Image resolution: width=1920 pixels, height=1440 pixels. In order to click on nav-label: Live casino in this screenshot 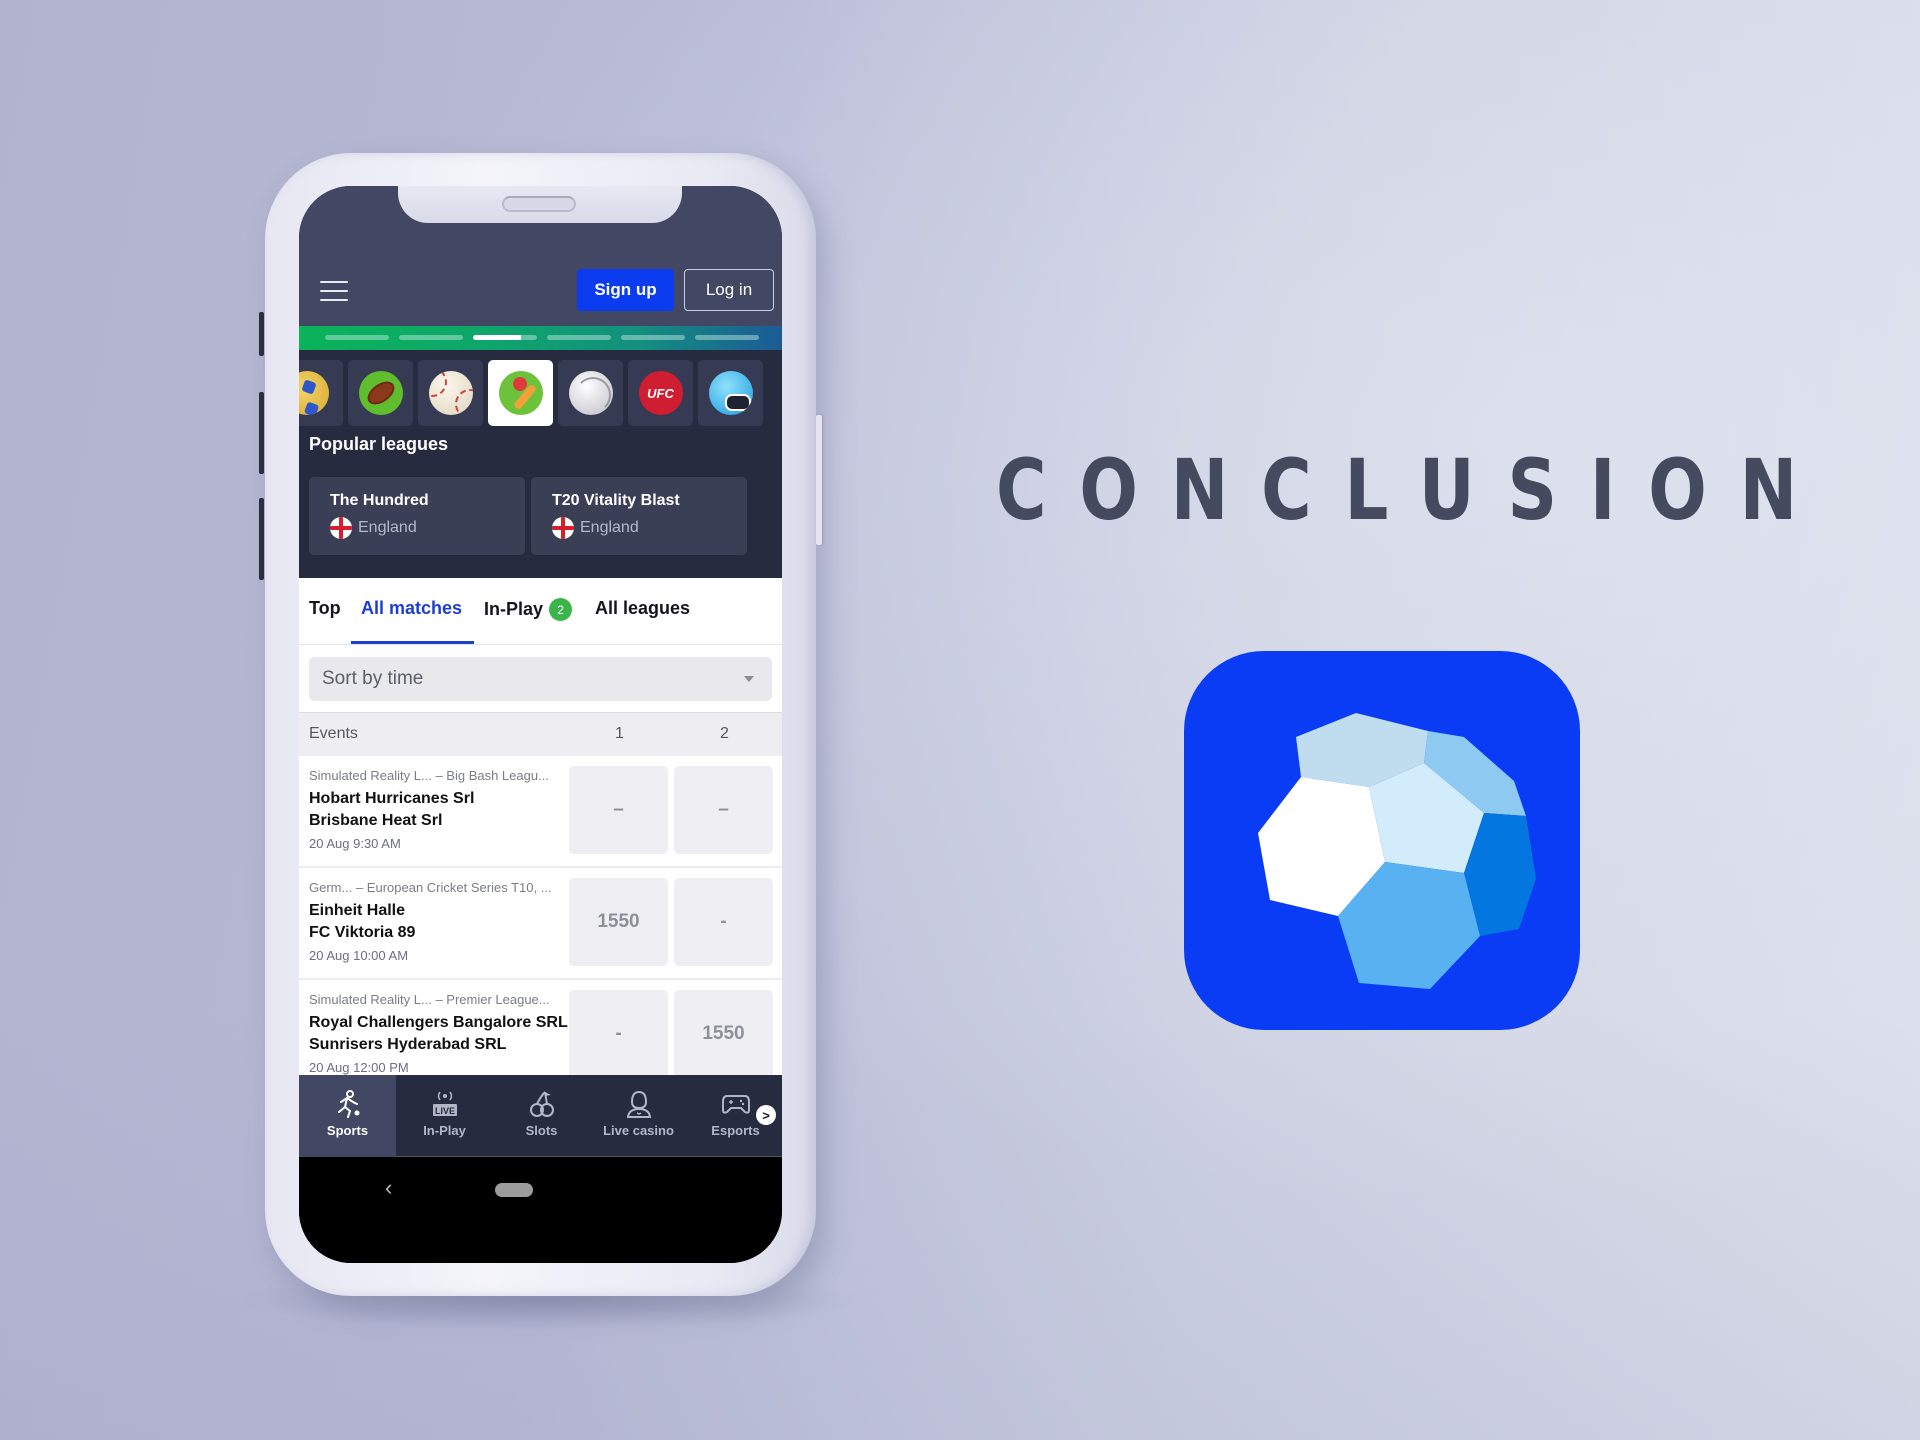, I will do `click(638, 1130)`.